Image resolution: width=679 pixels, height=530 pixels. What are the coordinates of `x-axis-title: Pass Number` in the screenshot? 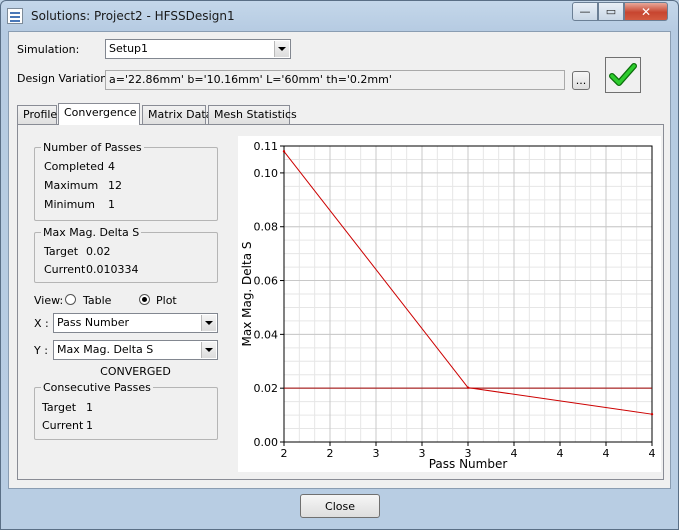 It's located at (468, 464).